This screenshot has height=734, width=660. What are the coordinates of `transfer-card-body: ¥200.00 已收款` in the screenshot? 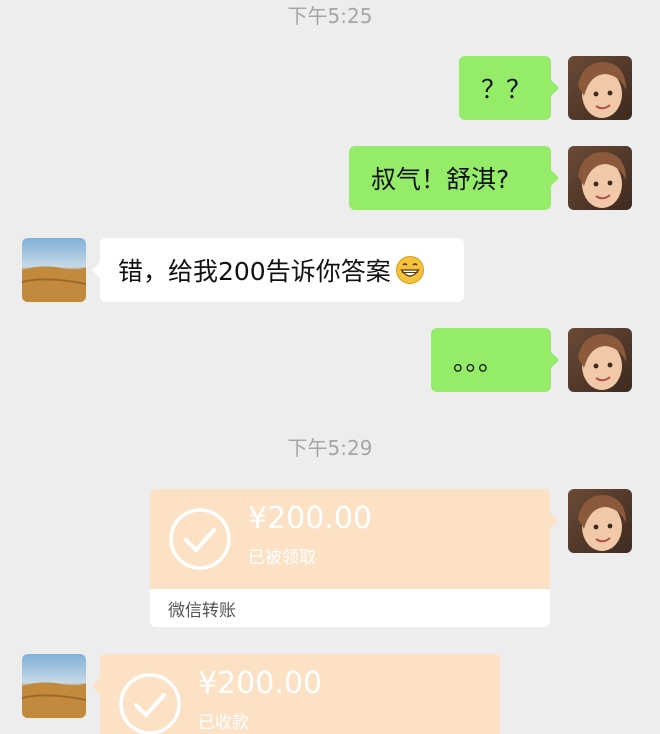 It's located at (300, 694).